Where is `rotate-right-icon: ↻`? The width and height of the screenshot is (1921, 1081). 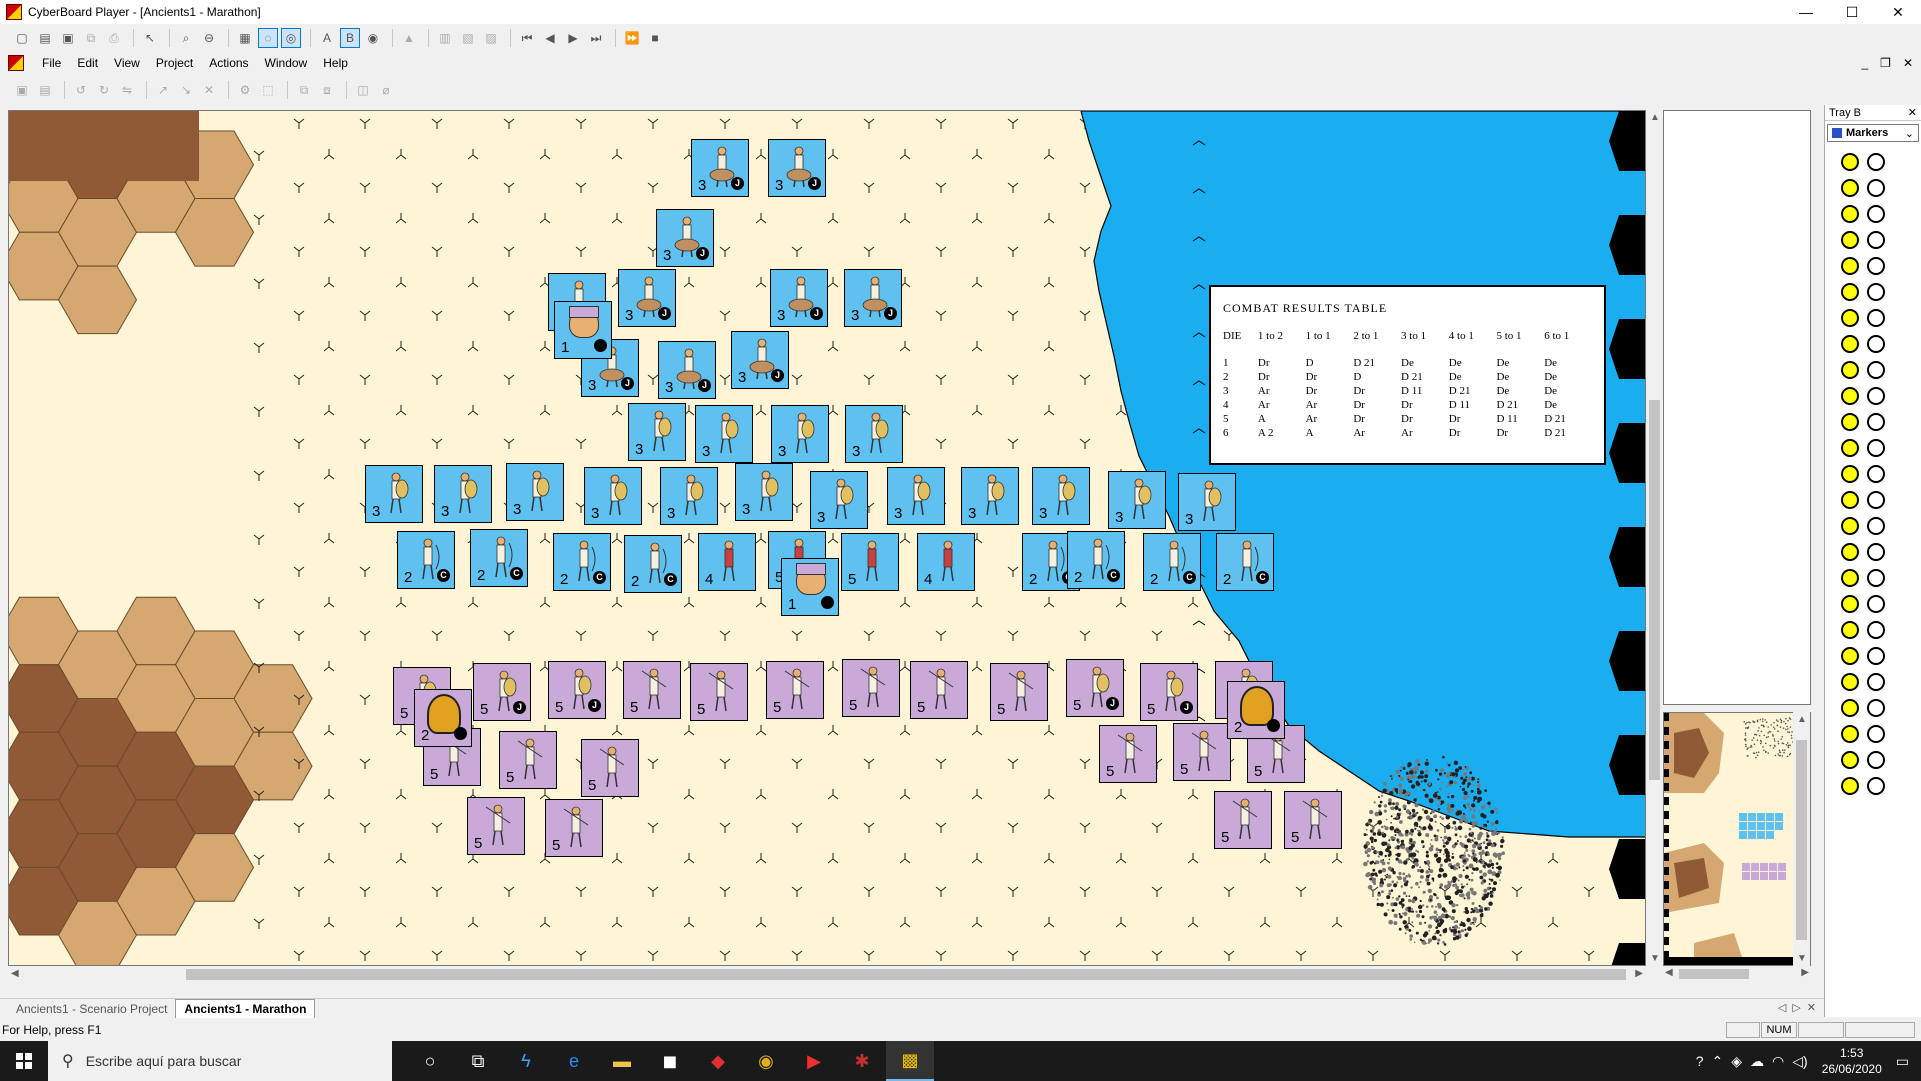 rotate-right-icon: ↻ is located at coordinates (104, 90).